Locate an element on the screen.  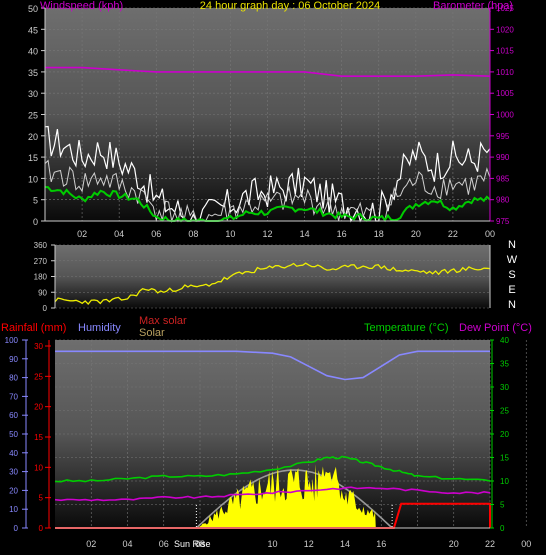
wind-x-tick-label: 04 is located at coordinates (119, 234).